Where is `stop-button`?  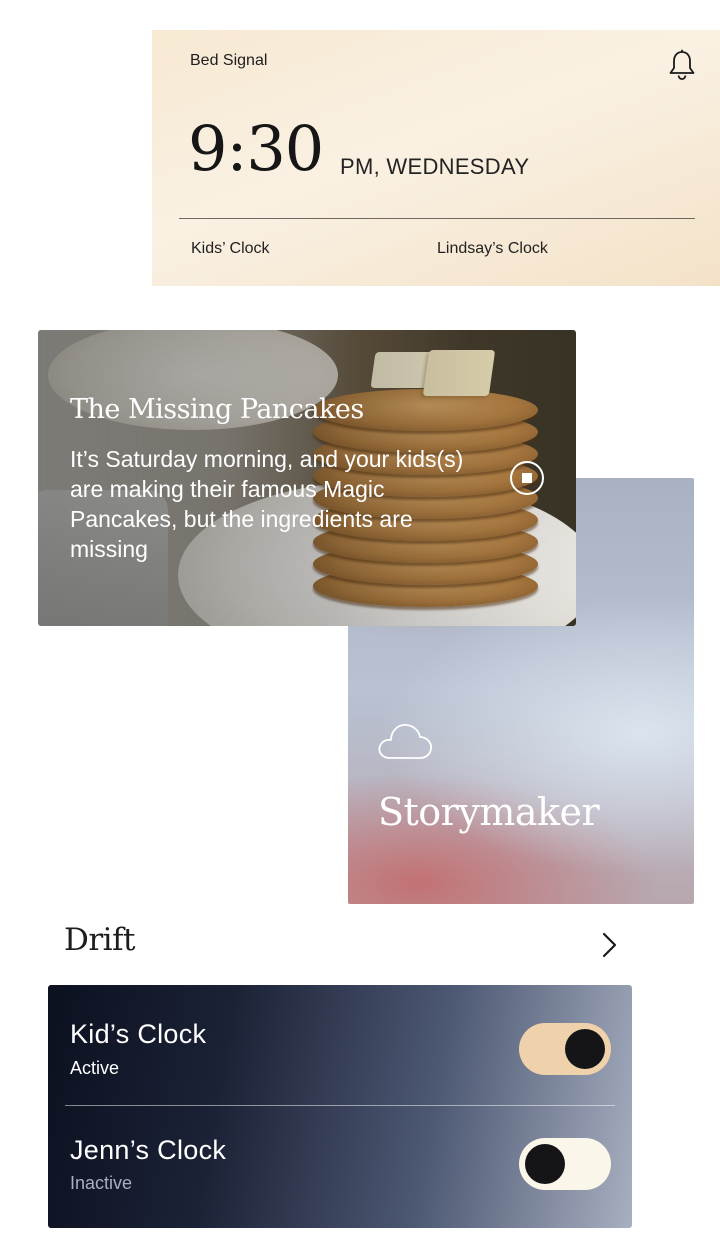 stop-button is located at coordinates (527, 478).